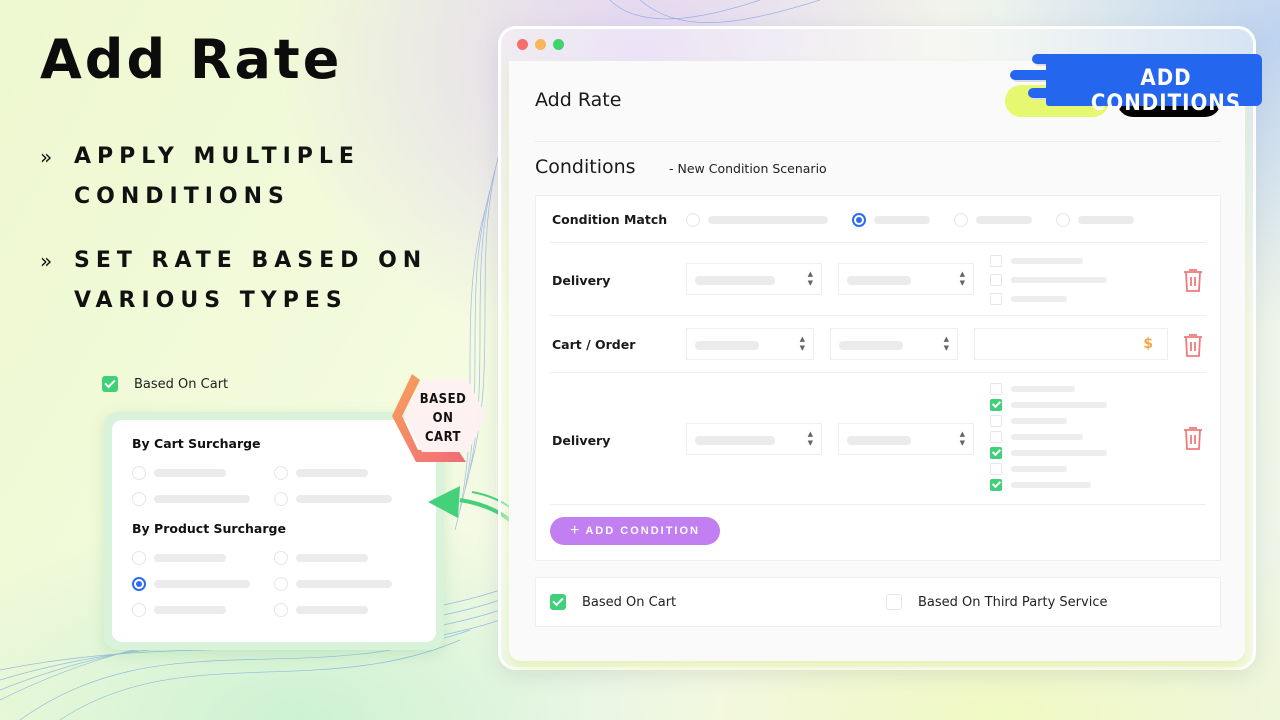  I want to click on based-on-cart-badge: BASED ON CART, so click(436, 418).